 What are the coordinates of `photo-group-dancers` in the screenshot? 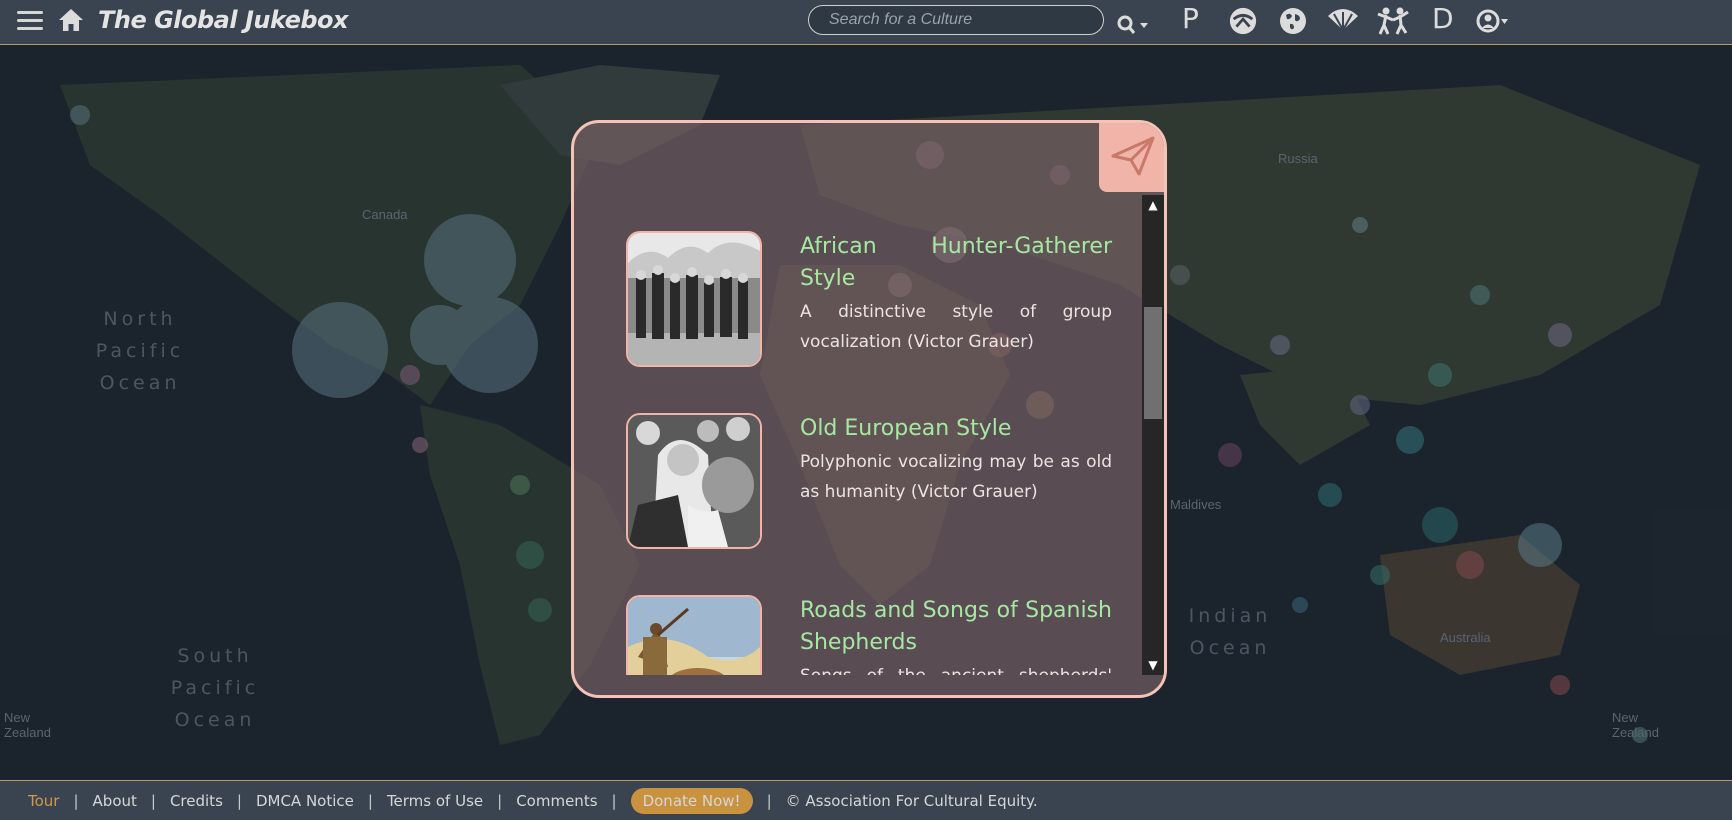 It's located at (694, 299).